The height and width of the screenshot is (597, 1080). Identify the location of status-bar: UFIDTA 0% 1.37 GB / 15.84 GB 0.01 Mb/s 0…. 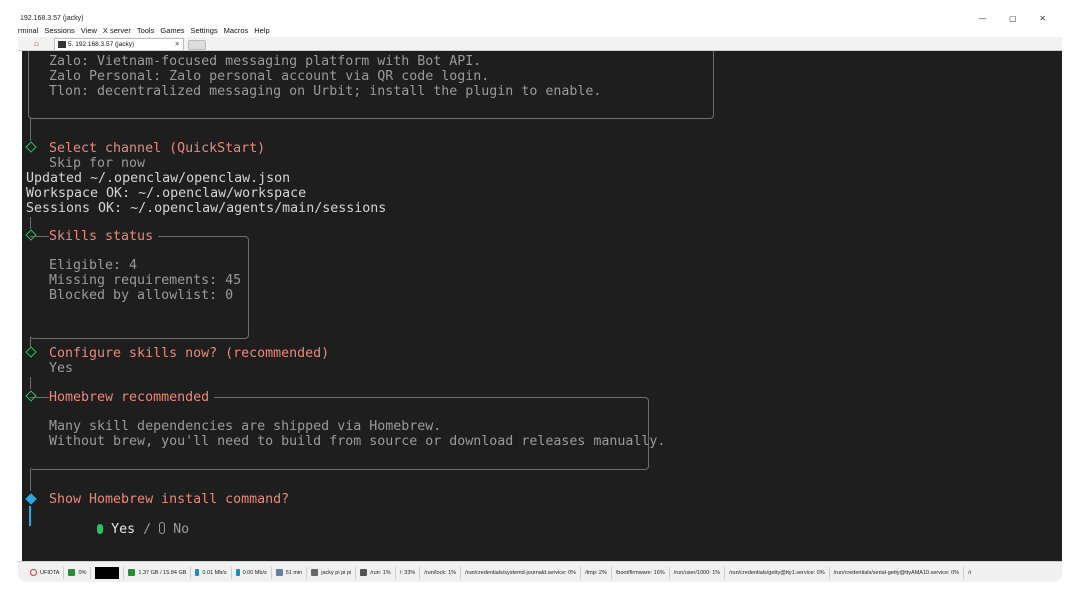
(540, 571).